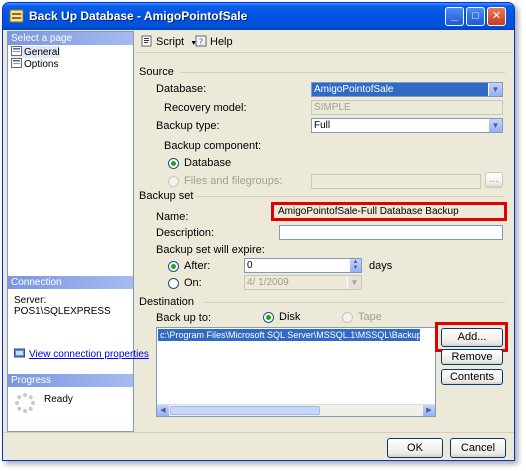  What do you see at coordinates (429, 410) in the screenshot?
I see `scroll-right-icon: ▶` at bounding box center [429, 410].